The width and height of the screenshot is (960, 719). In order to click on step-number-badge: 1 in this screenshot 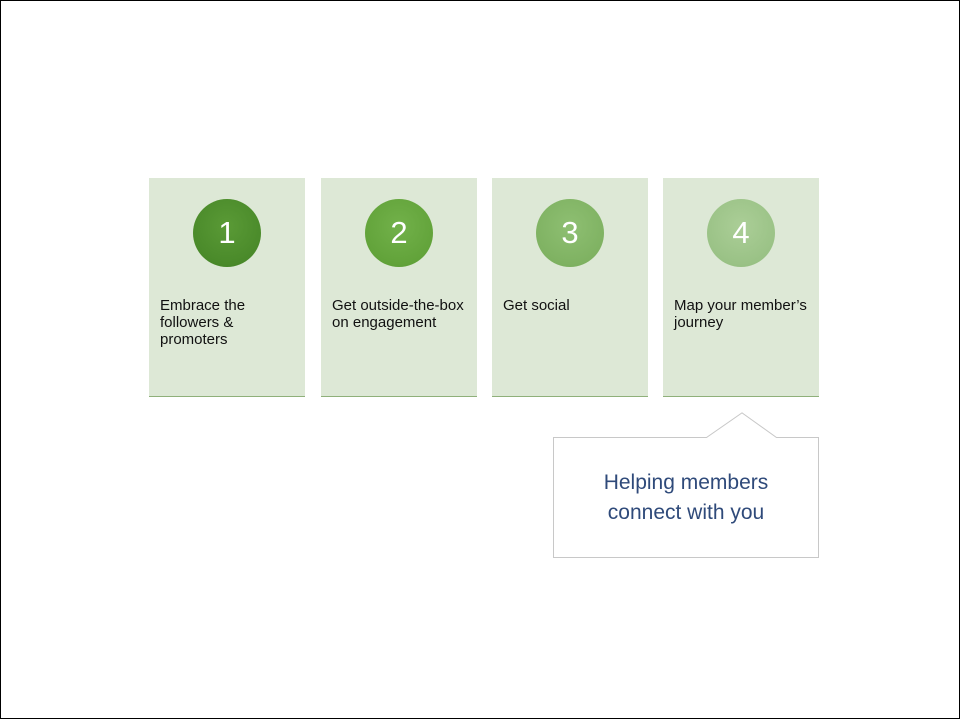, I will do `click(227, 233)`.